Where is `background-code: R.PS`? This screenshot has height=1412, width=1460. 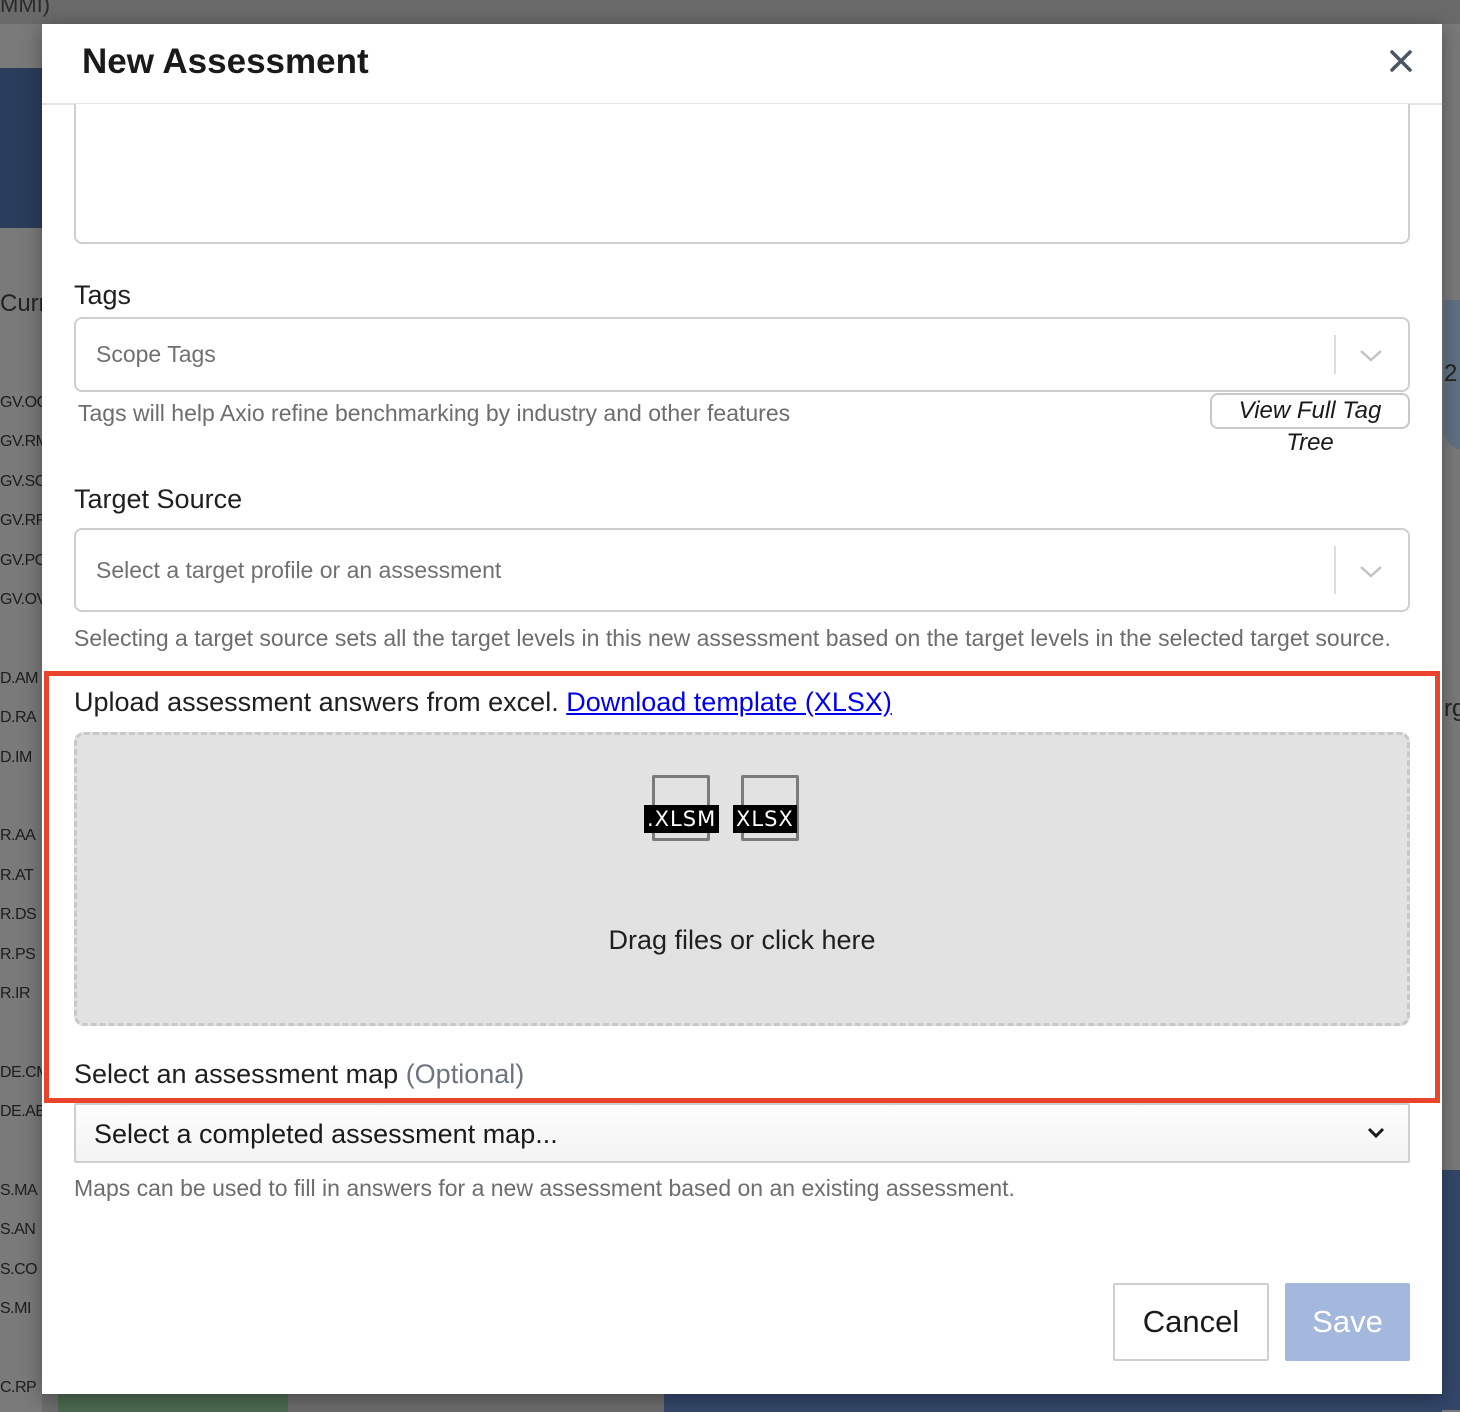 background-code: R.PS is located at coordinates (18, 954).